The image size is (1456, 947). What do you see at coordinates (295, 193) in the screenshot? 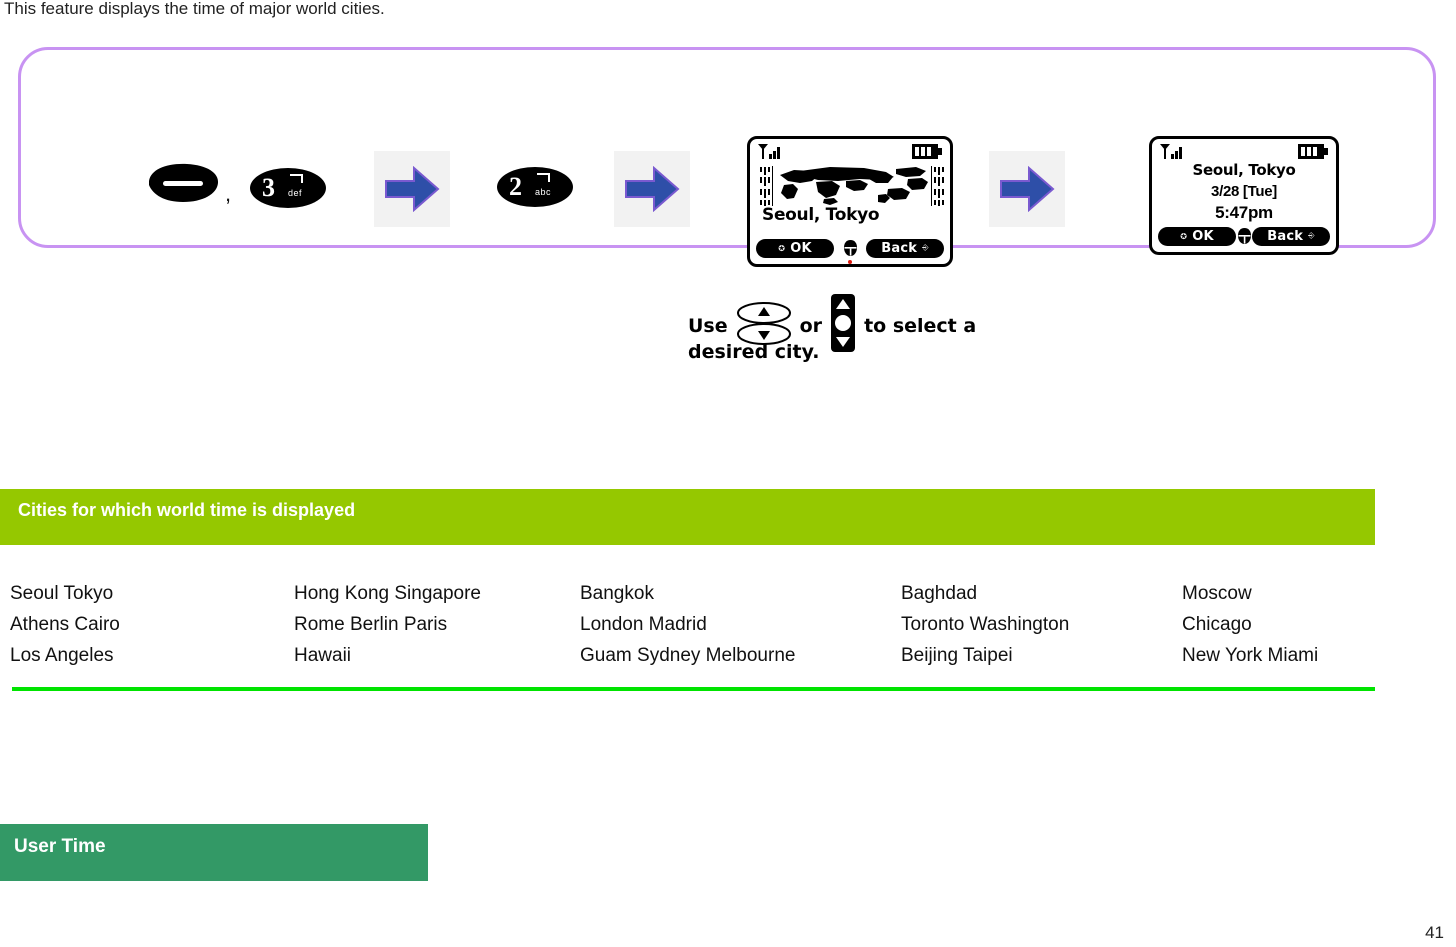
I see `key-3-sublabel: def` at bounding box center [295, 193].